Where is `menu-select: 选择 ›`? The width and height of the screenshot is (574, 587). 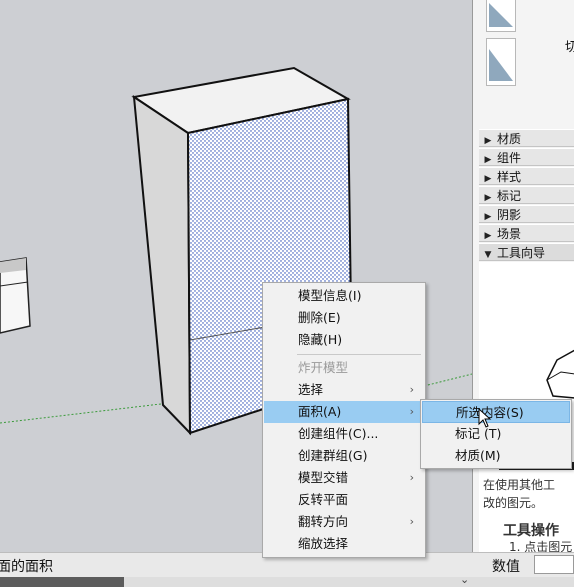 menu-select: 选择 › is located at coordinates (344, 390).